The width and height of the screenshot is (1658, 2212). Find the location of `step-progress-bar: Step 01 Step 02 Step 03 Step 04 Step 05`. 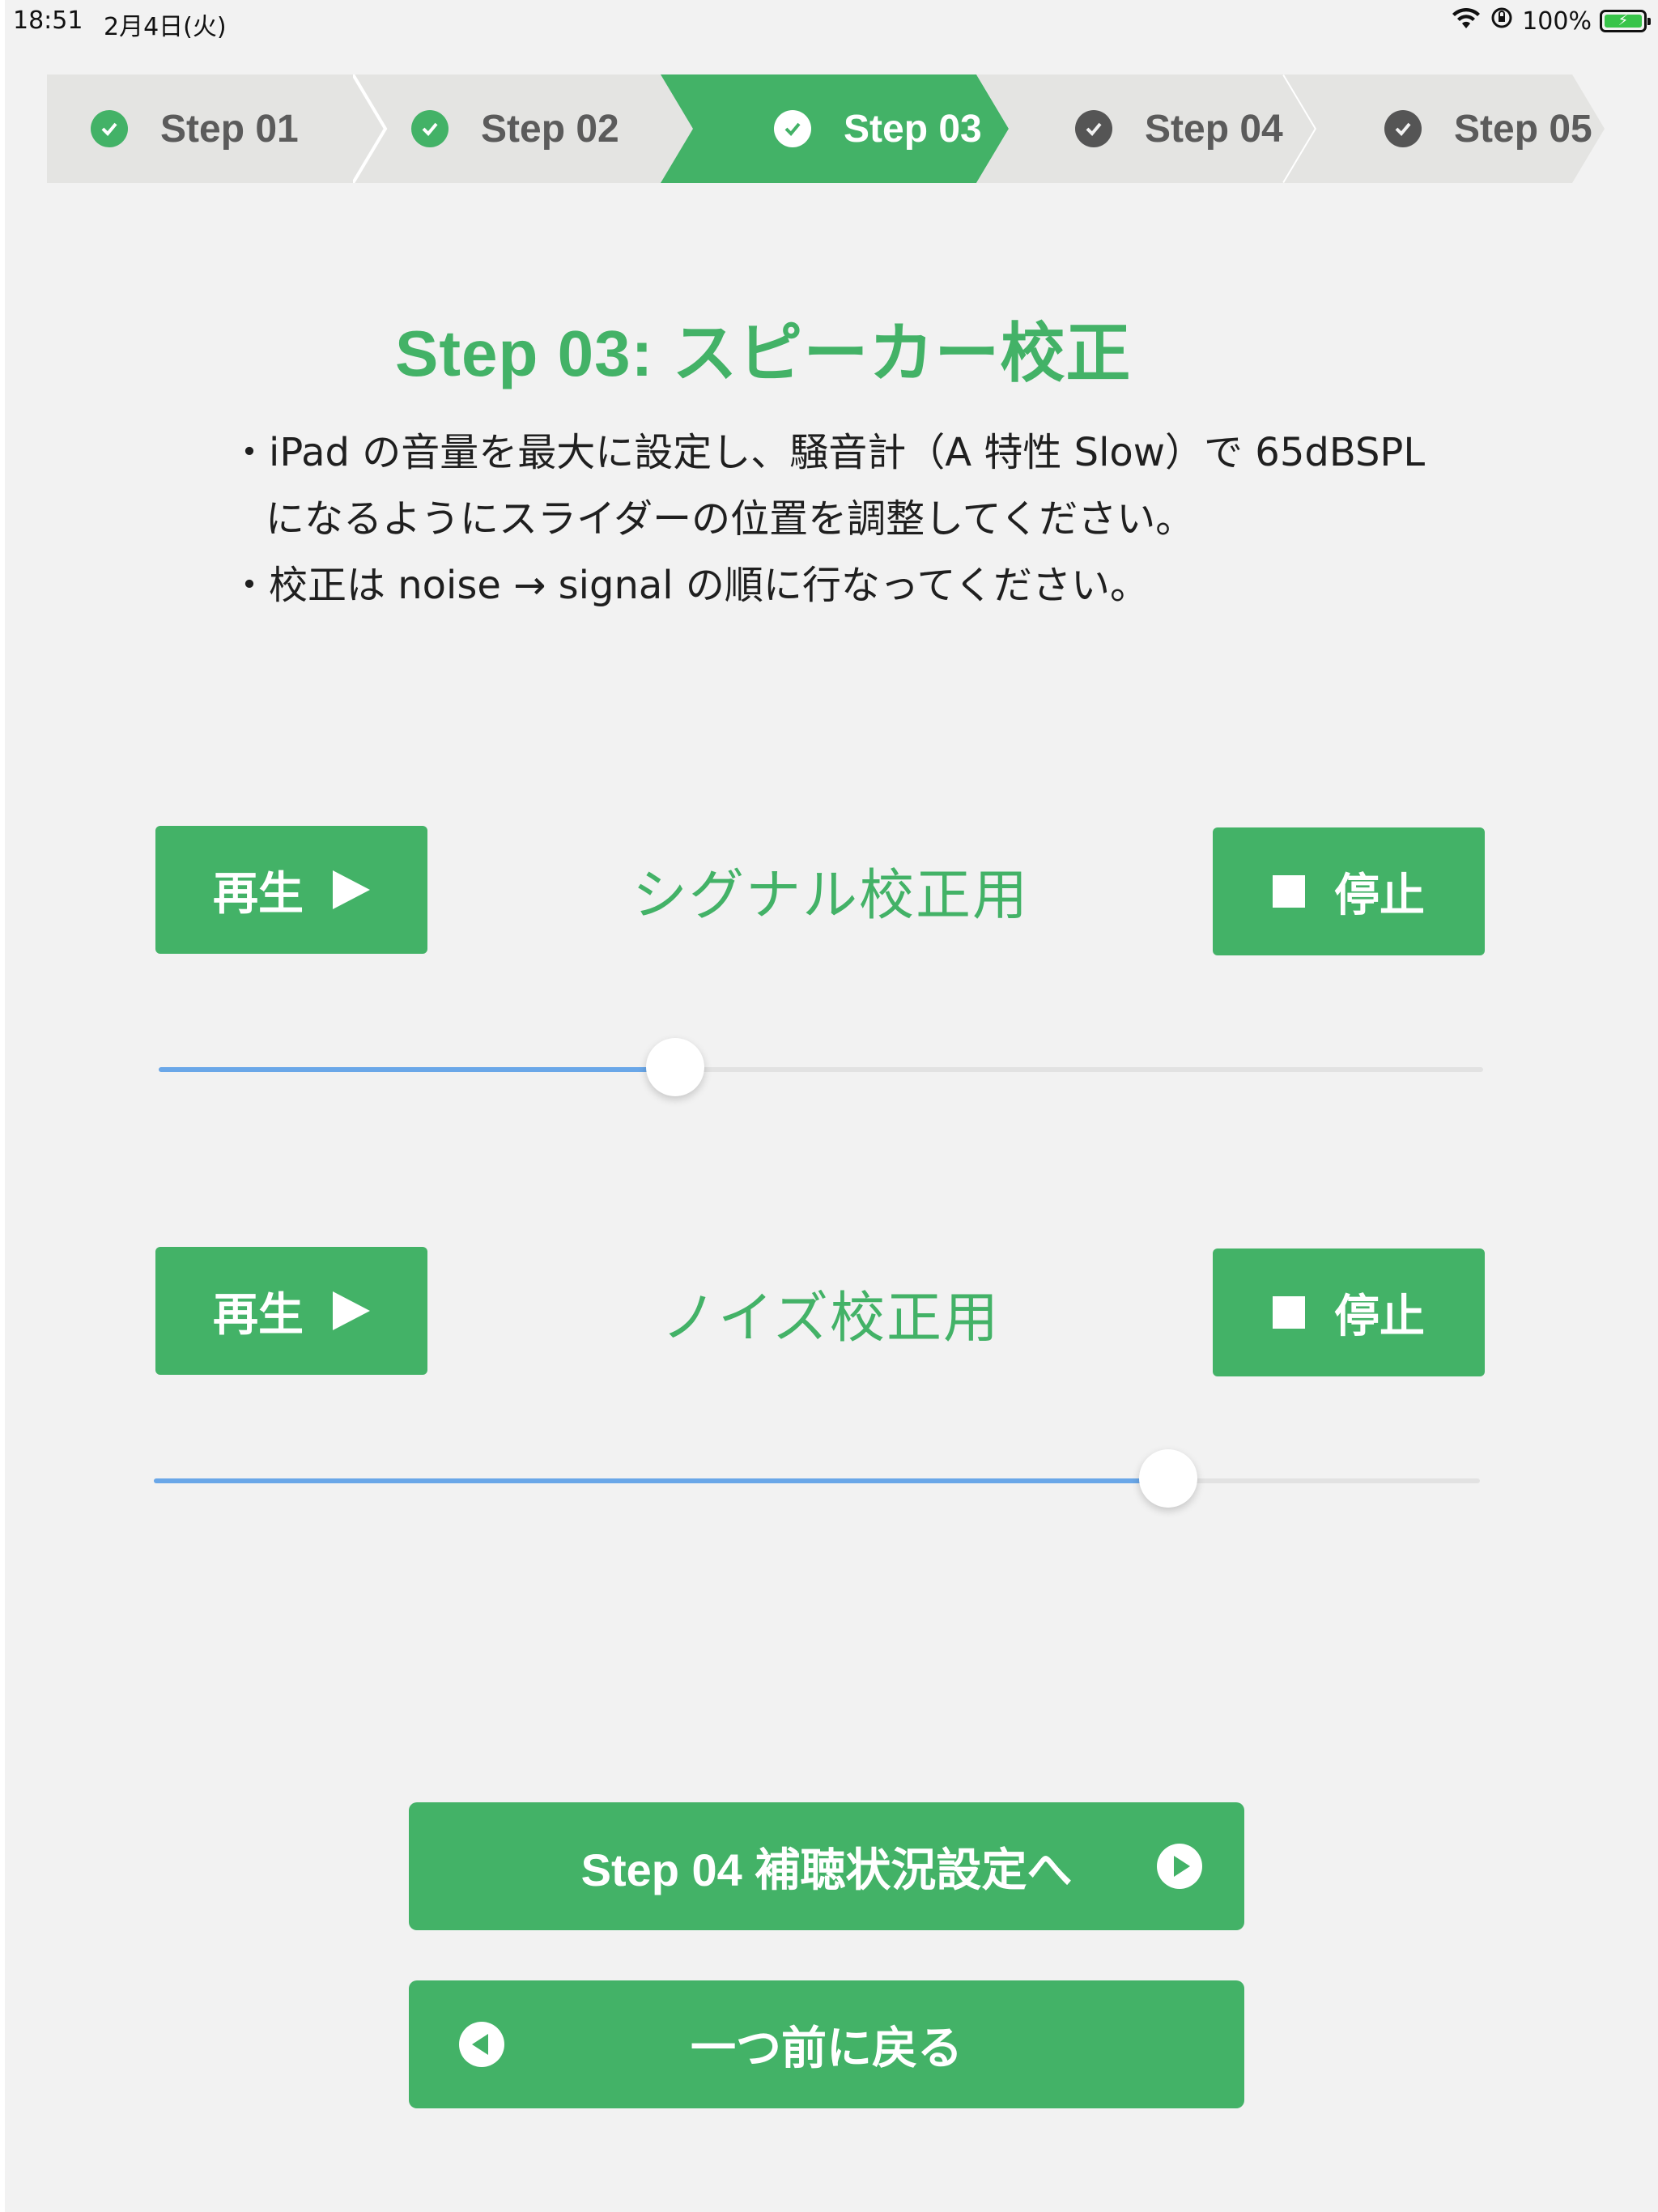

step-progress-bar: Step 01 Step 02 Step 03 Step 04 Step 05 is located at coordinates (826, 129).